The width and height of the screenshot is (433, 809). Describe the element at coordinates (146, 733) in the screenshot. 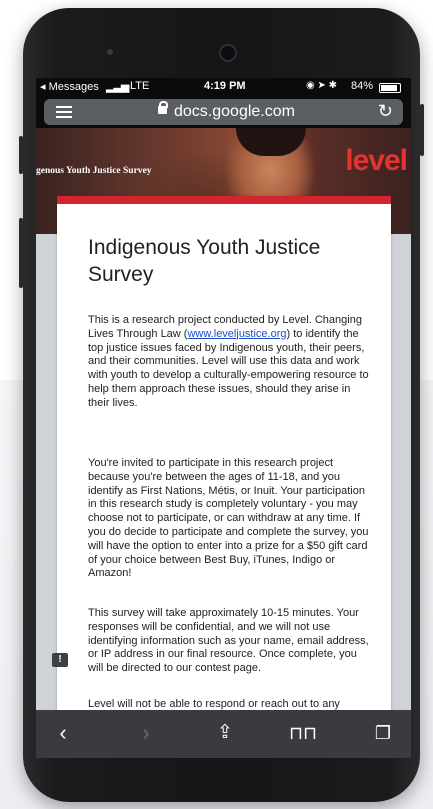

I see `forward-icon: ›` at that location.